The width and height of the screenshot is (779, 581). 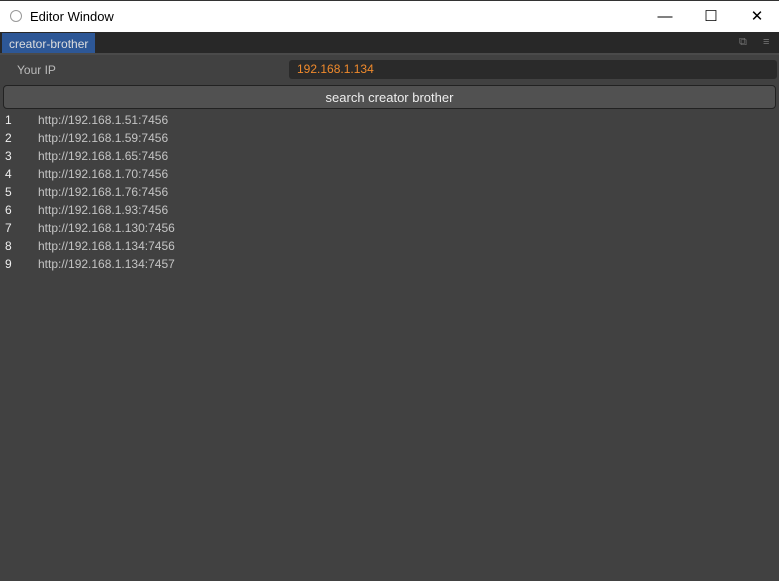 I want to click on item-number: 8, so click(x=8, y=246).